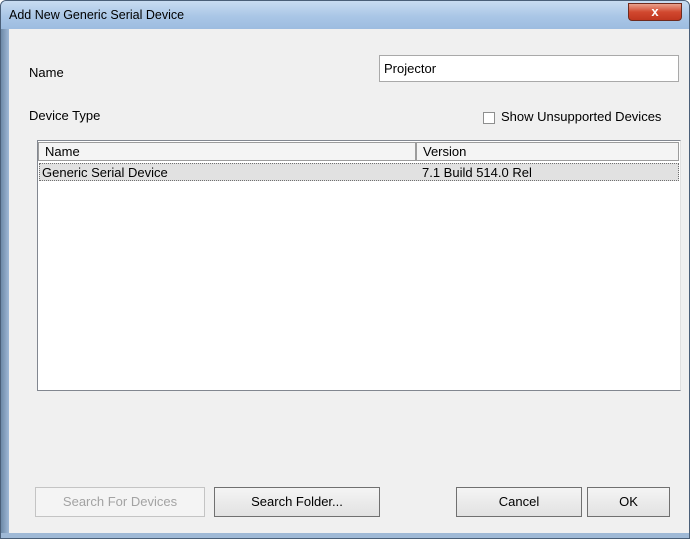  What do you see at coordinates (547, 151) in the screenshot?
I see `column-header-version: Version` at bounding box center [547, 151].